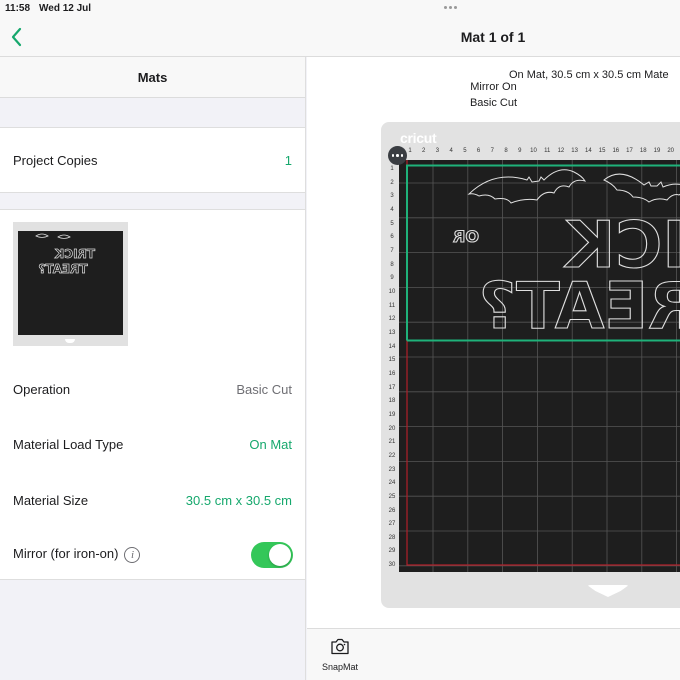 This screenshot has width=680, height=680. What do you see at coordinates (392, 401) in the screenshot?
I see `ruler-row-tick: 18` at bounding box center [392, 401].